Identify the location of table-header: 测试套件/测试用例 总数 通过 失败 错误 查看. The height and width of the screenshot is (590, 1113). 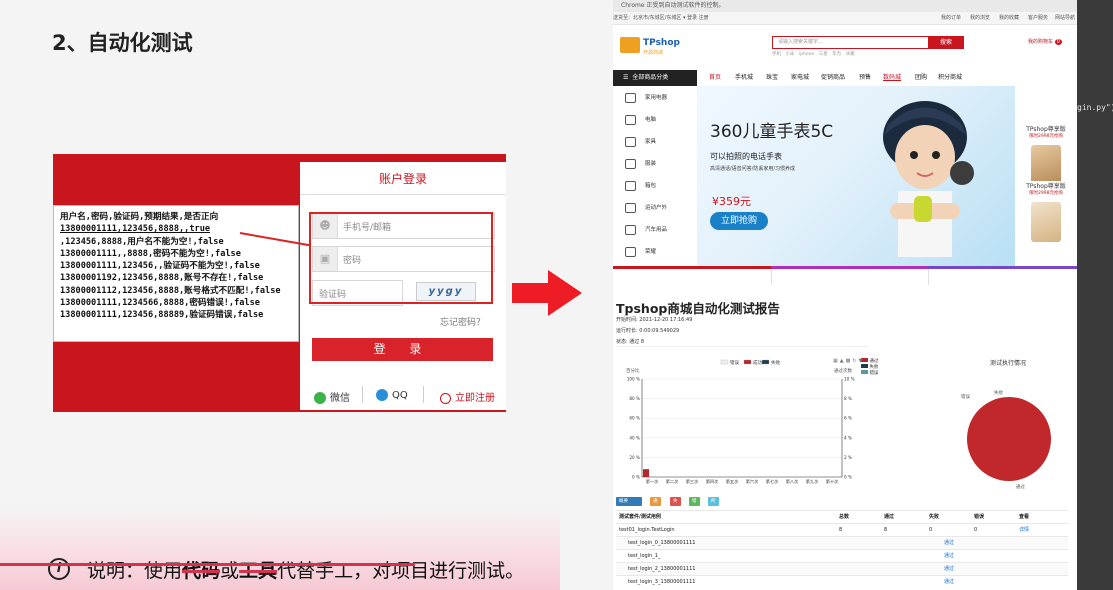
(842, 517).